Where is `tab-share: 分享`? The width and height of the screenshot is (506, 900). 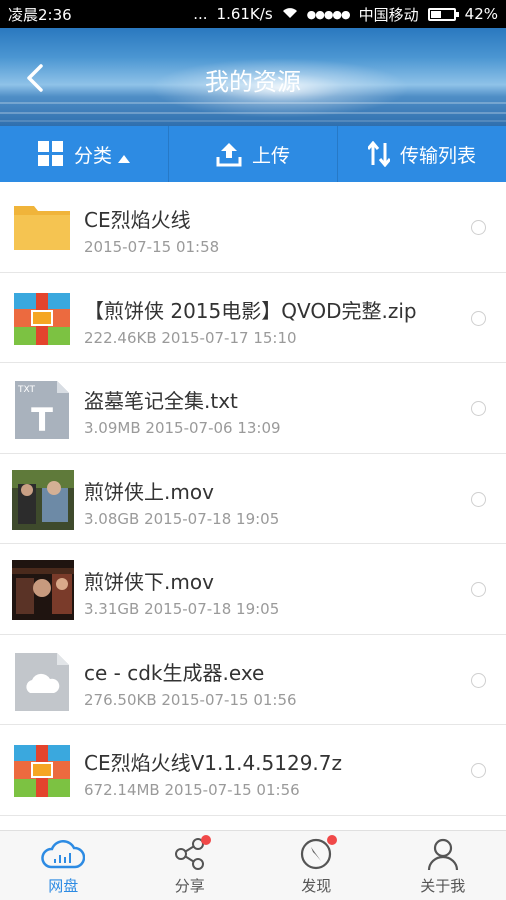
tab-share: 分享 is located at coordinates (190, 865).